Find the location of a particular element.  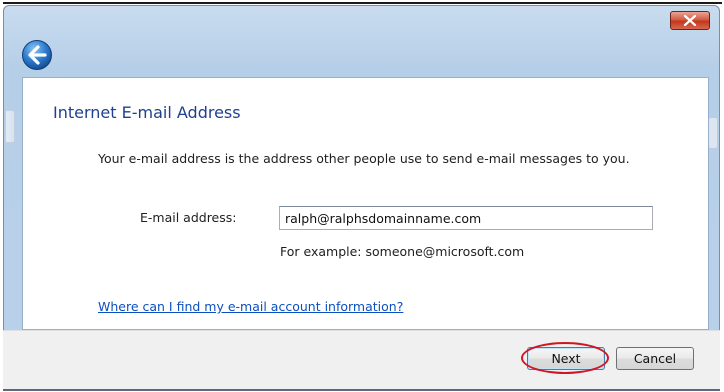

close-icon is located at coordinates (690, 20).